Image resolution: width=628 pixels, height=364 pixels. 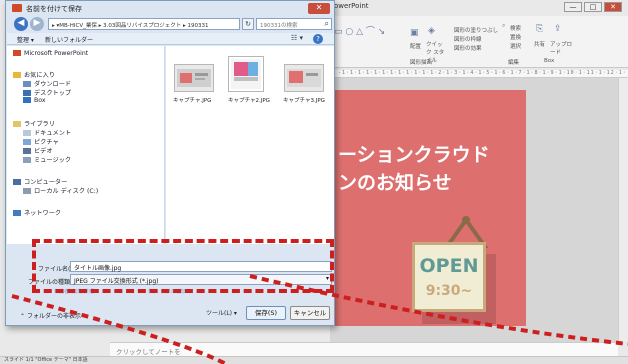 What do you see at coordinates (414, 155) in the screenshot?
I see `slide-title-line1: ーションクラウド` at bounding box center [414, 155].